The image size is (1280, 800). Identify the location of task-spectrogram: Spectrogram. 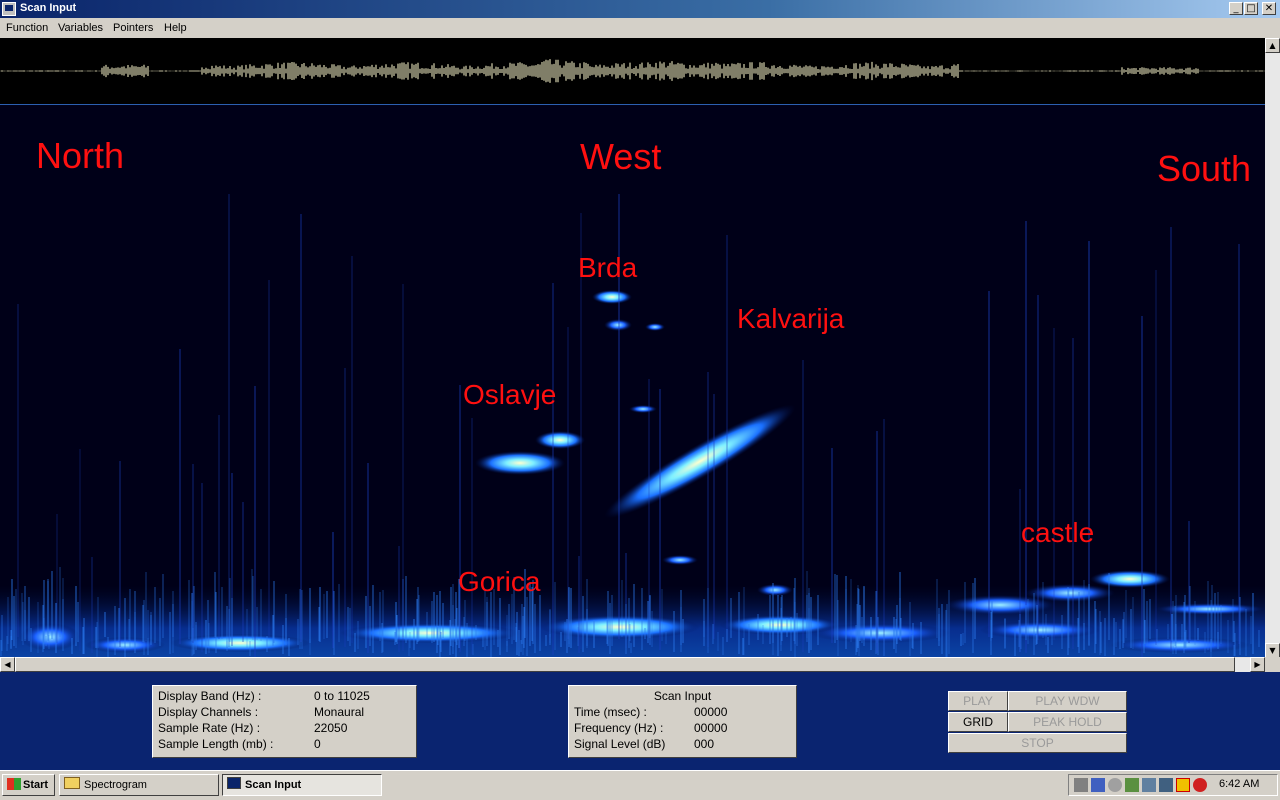
(139, 785).